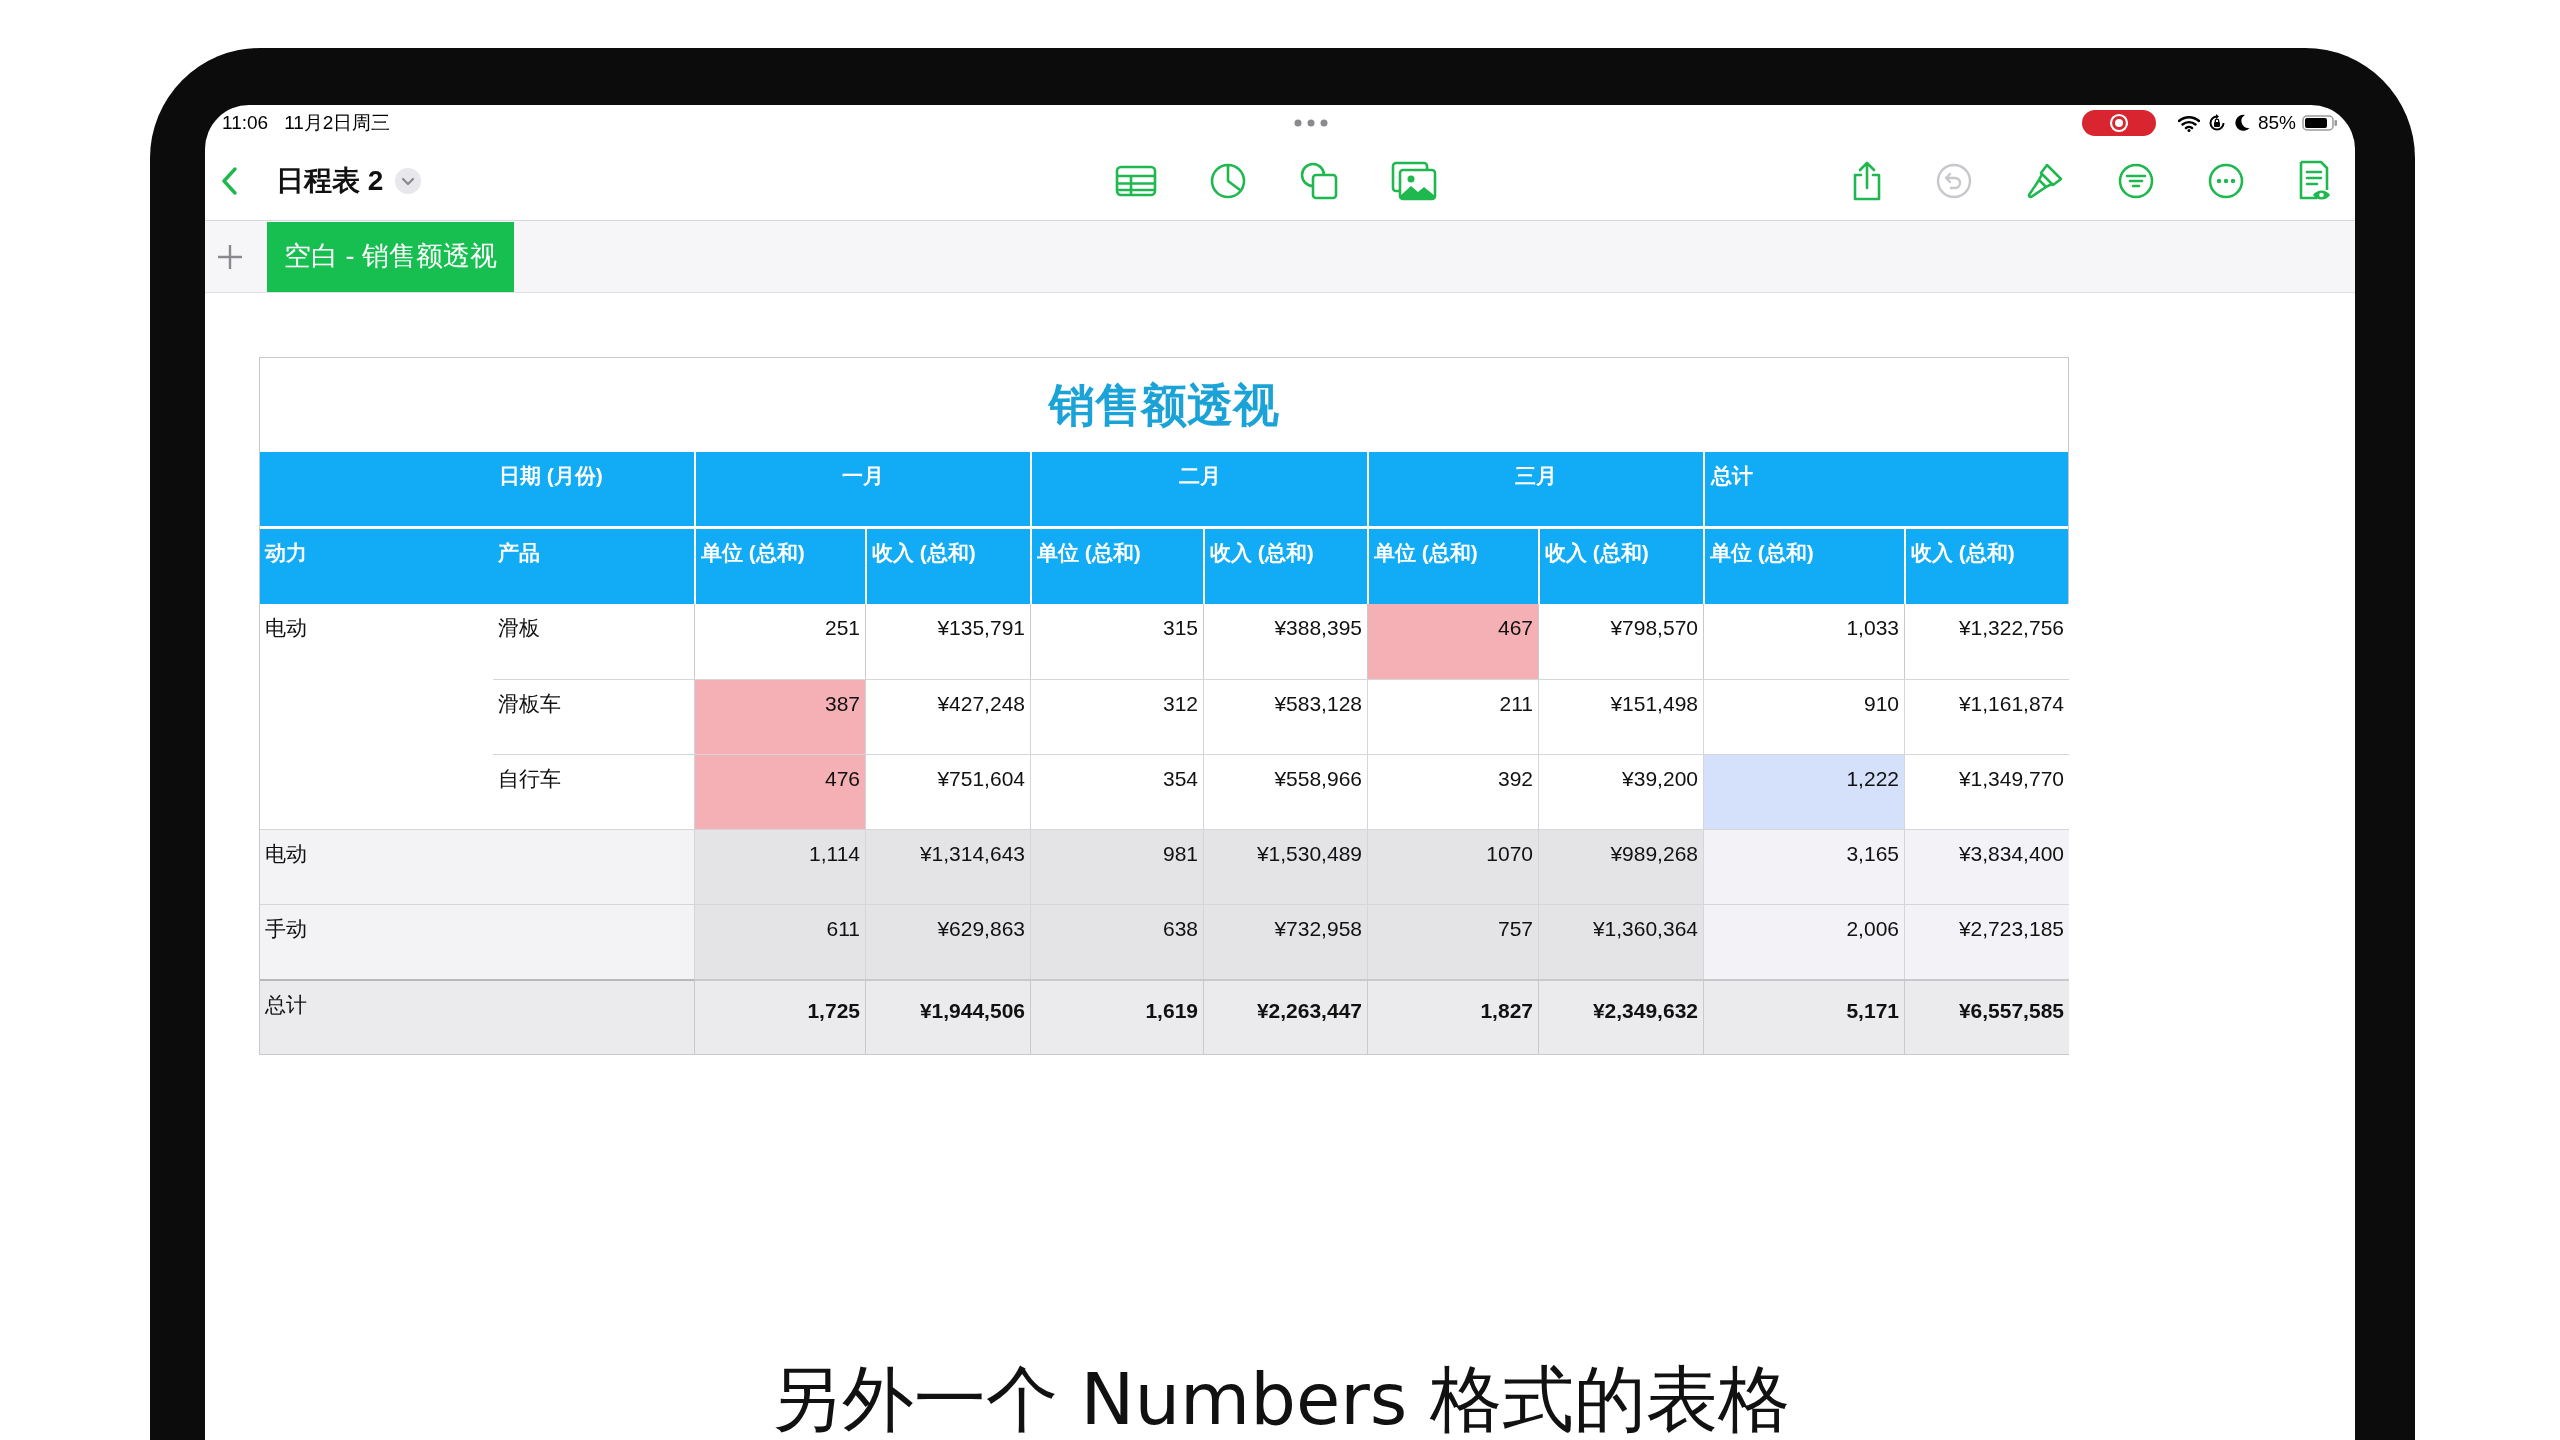  I want to click on table-cell: 211, so click(1452, 716).